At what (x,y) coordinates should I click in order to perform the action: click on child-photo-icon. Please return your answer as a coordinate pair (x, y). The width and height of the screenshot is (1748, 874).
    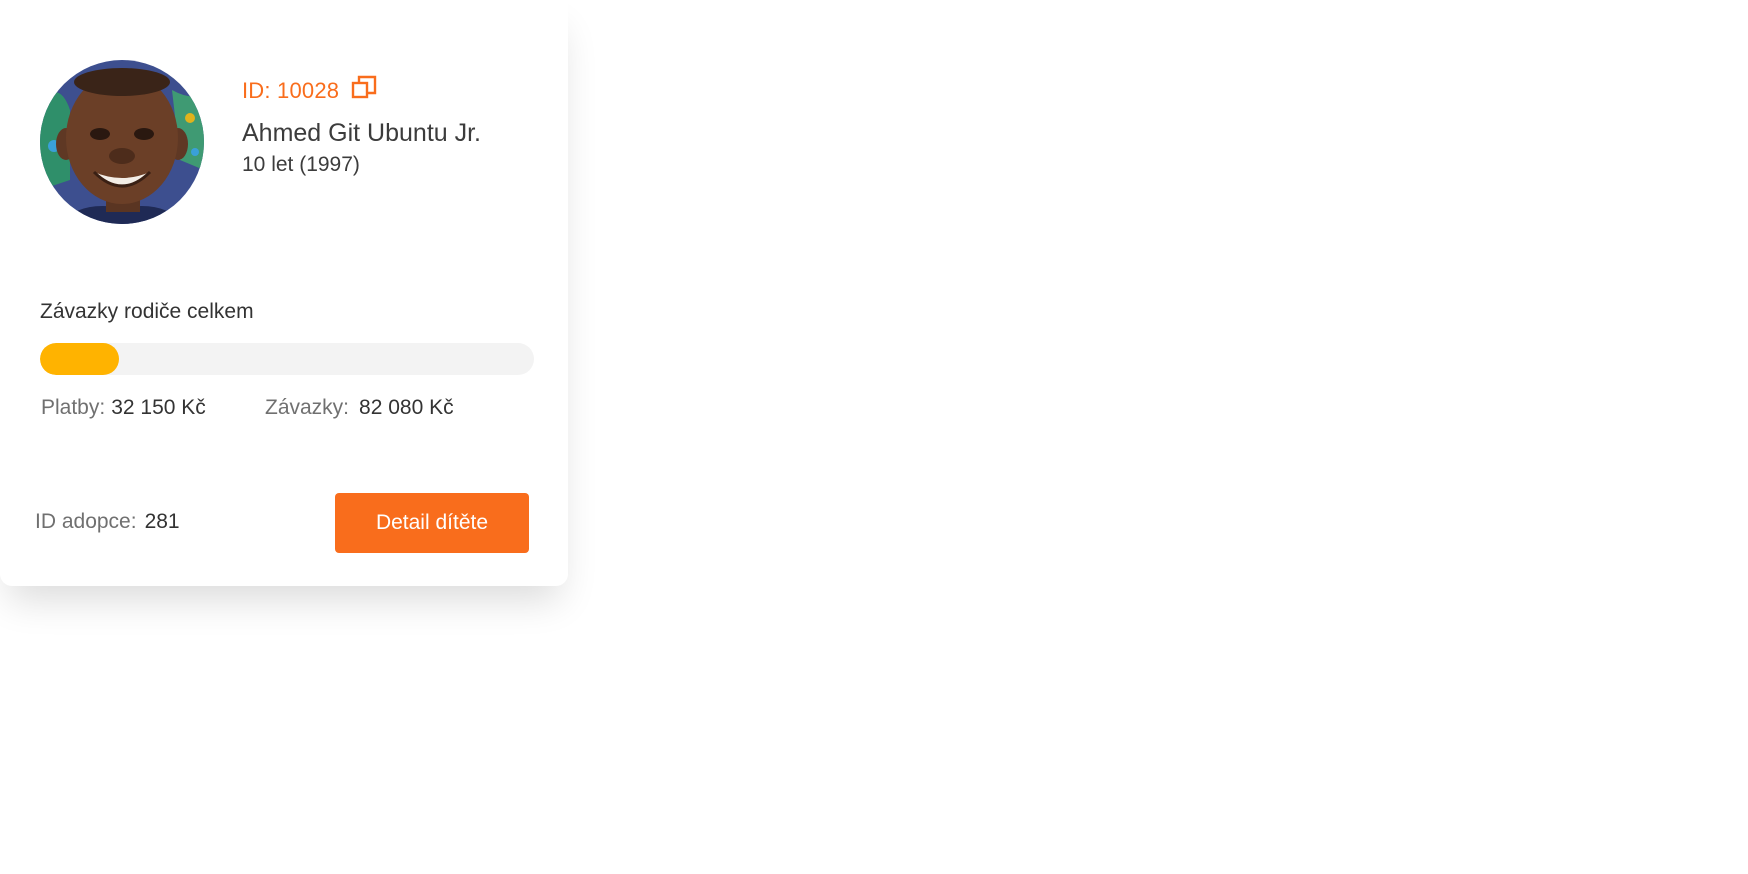
    Looking at the image, I should click on (122, 142).